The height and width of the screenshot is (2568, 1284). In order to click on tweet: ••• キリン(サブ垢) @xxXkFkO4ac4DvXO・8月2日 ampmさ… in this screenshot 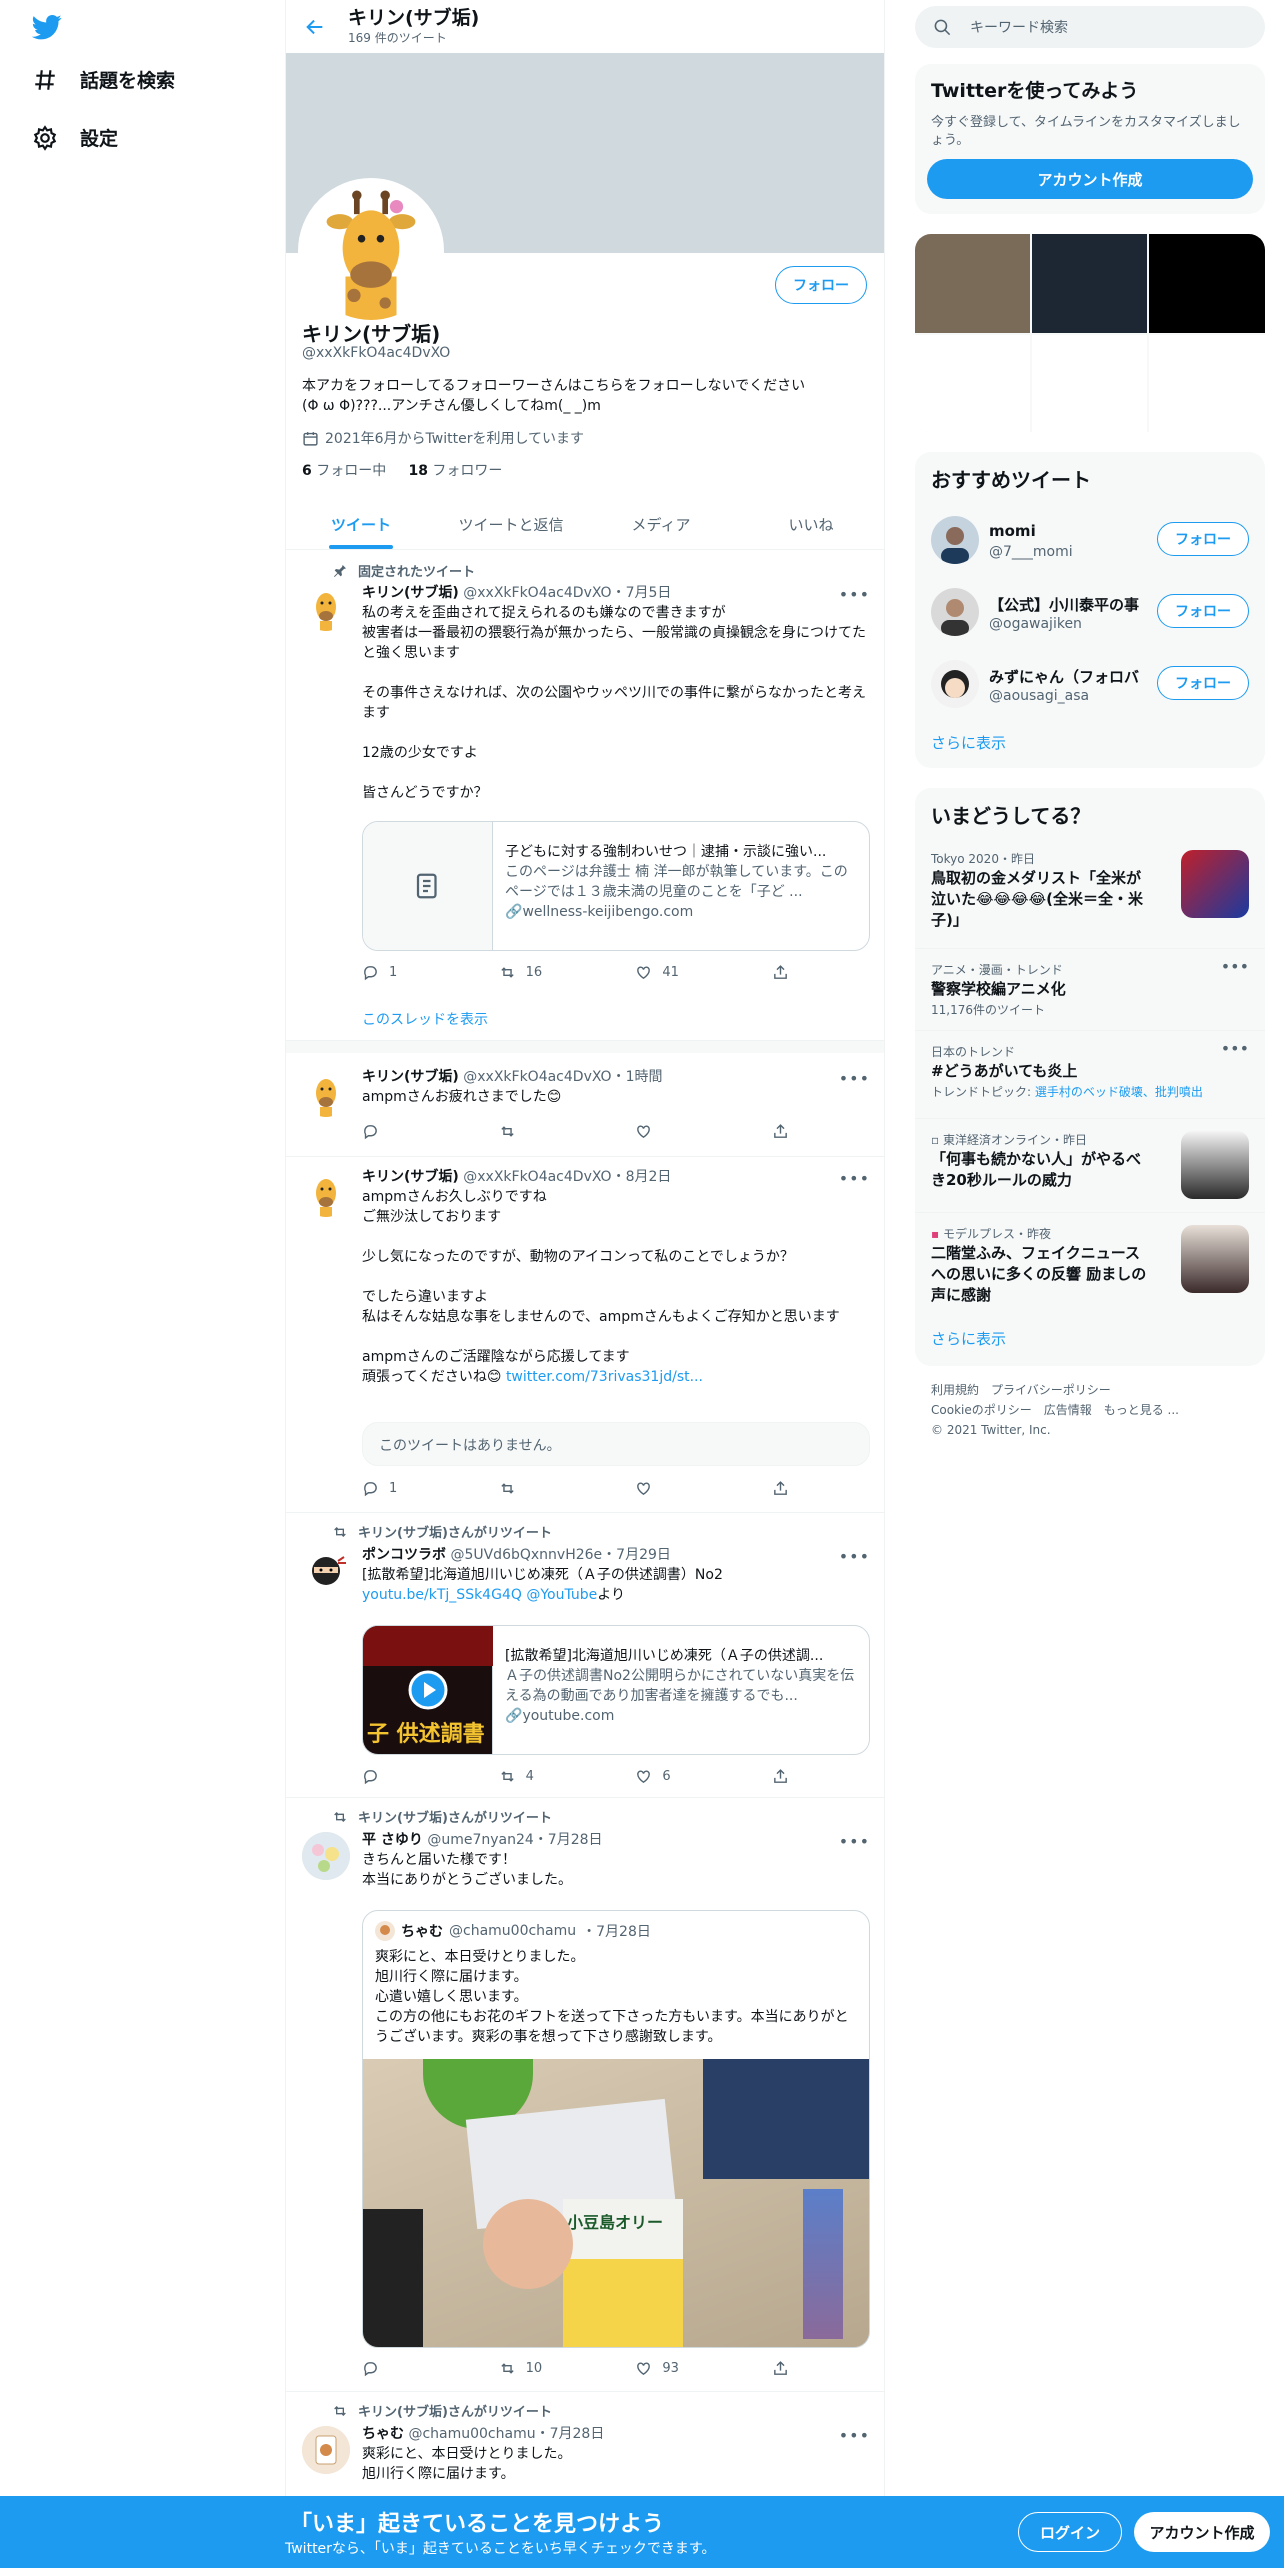, I will do `click(585, 1335)`.